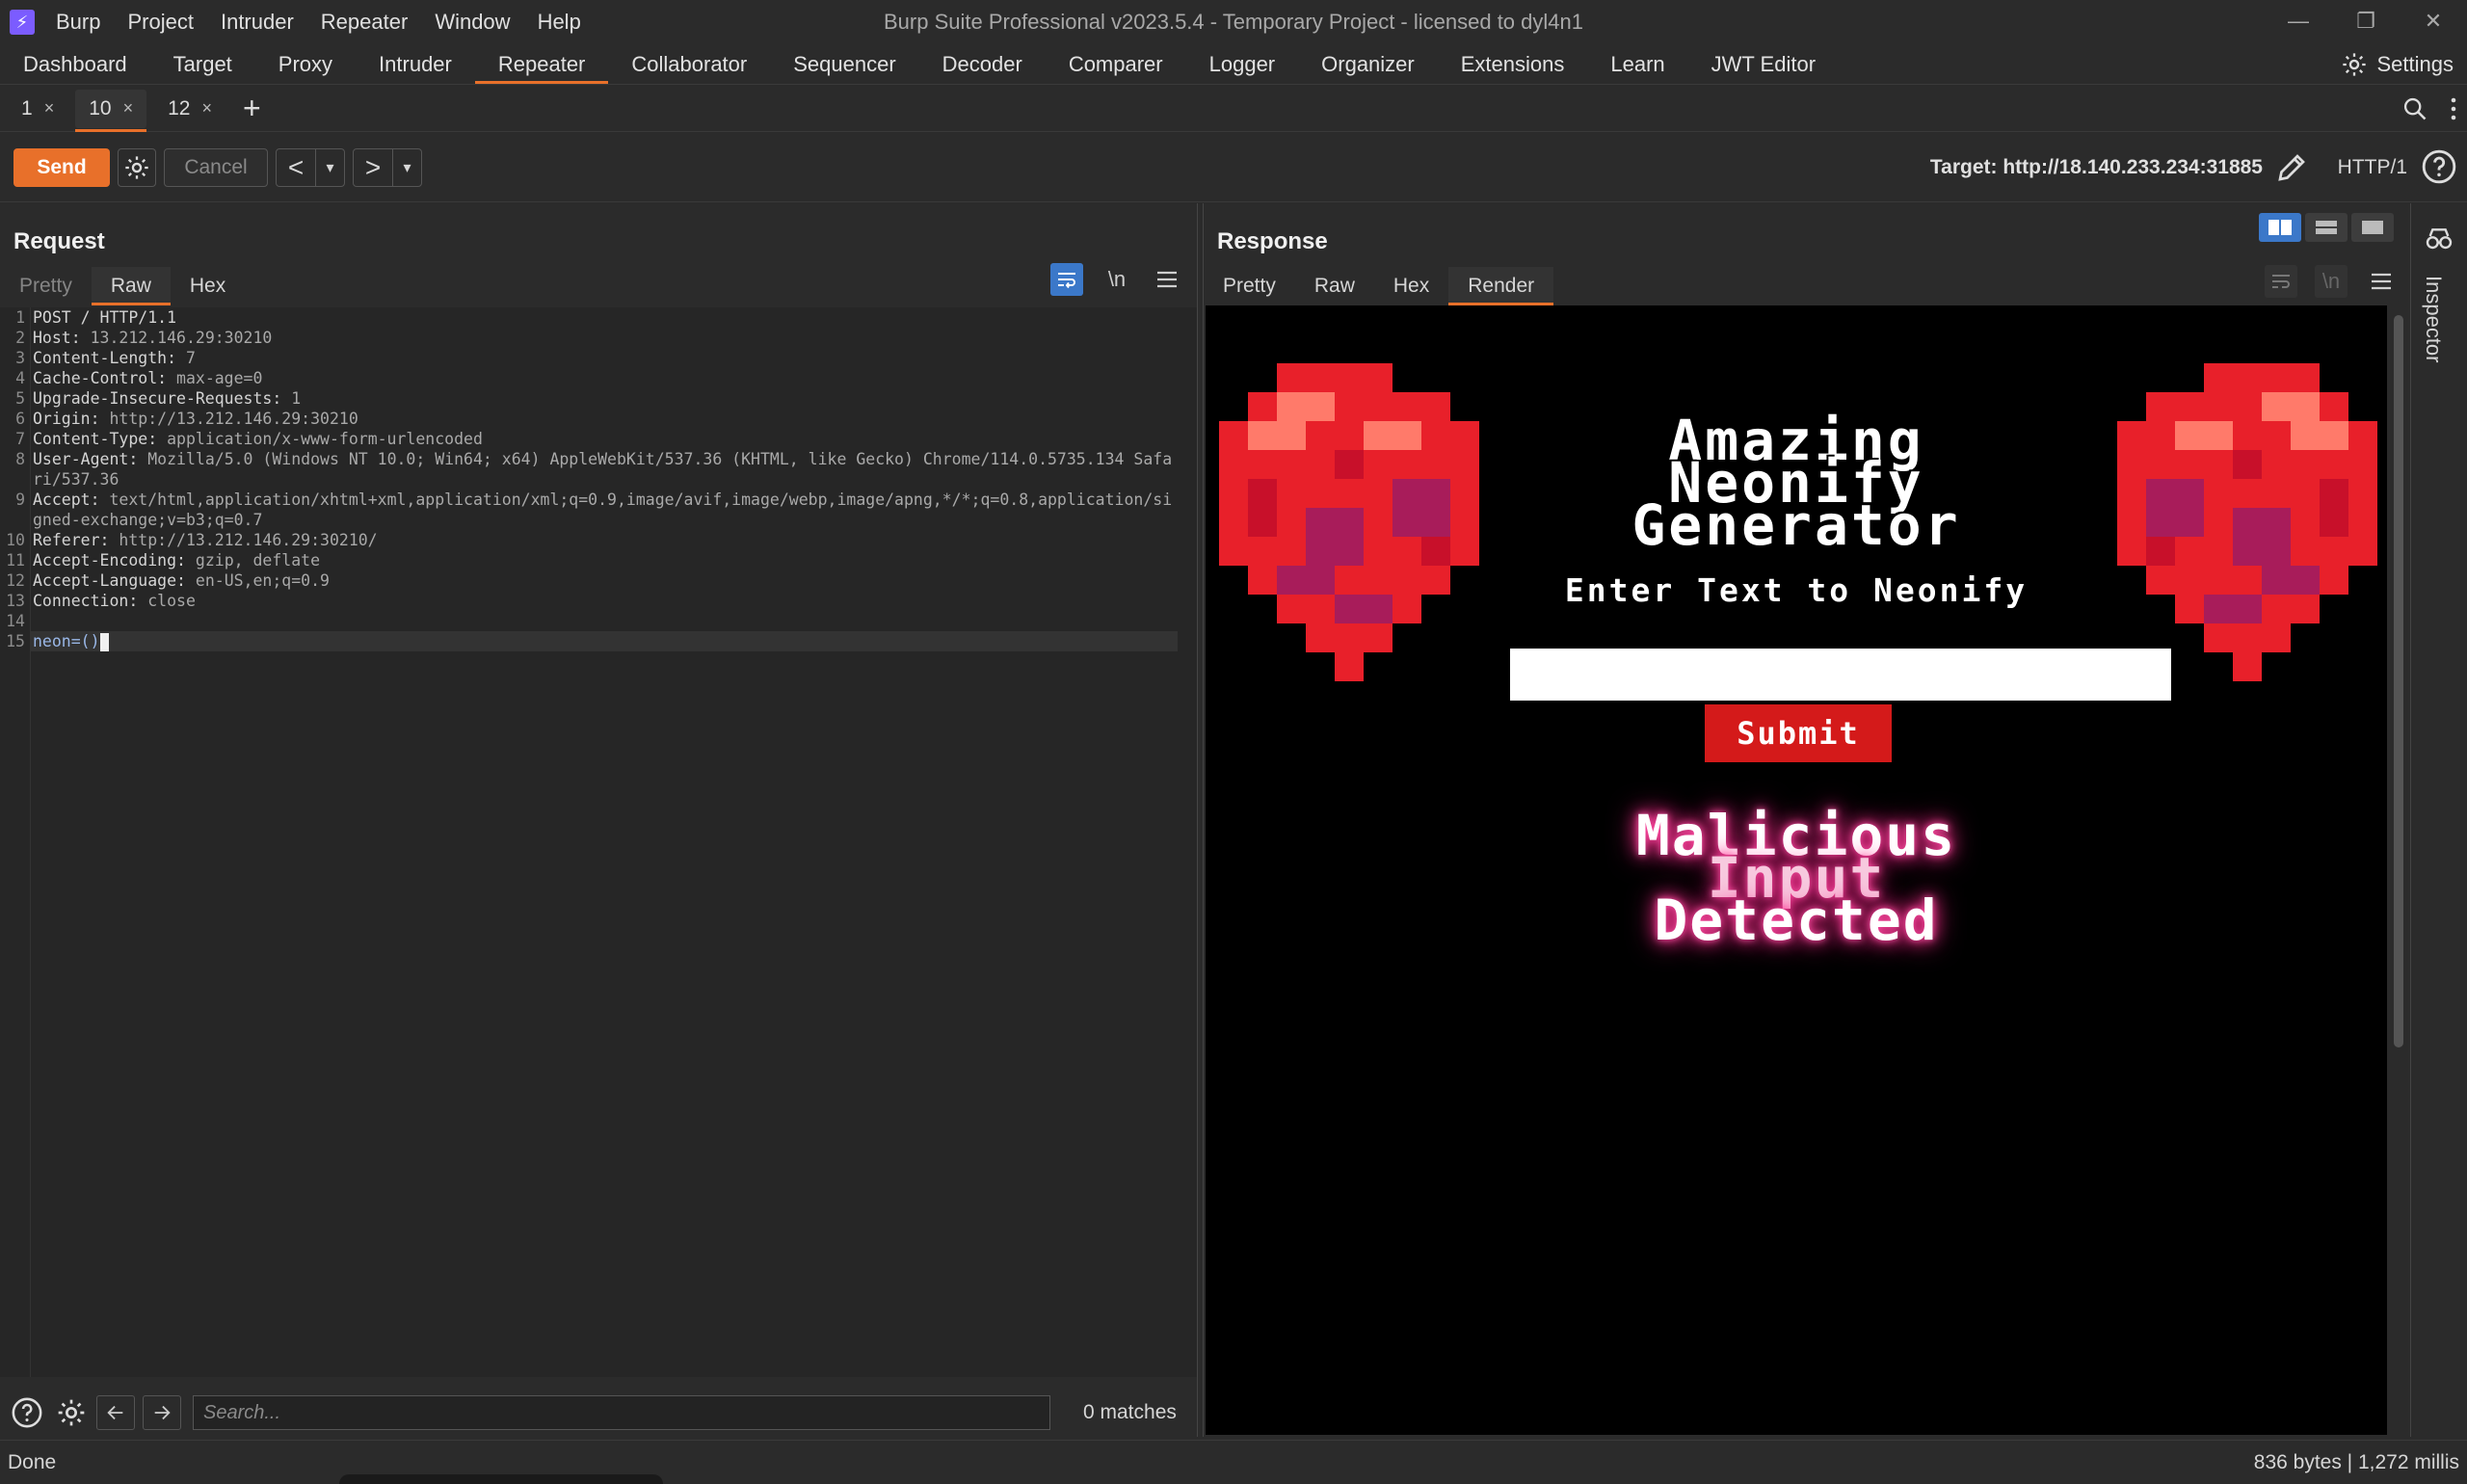 The height and width of the screenshot is (1484, 2467). I want to click on send-options-button, so click(137, 167).